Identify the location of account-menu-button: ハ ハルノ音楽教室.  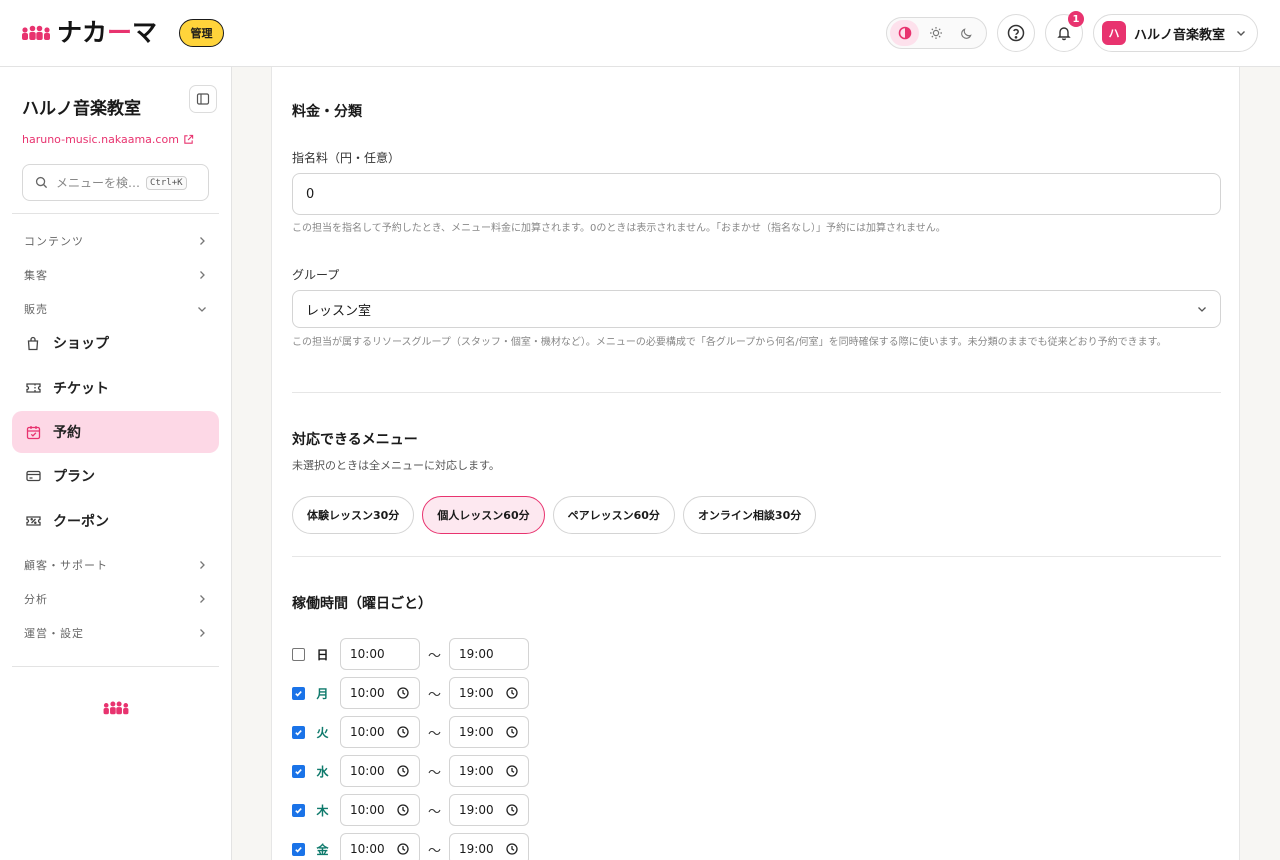
(1175, 33).